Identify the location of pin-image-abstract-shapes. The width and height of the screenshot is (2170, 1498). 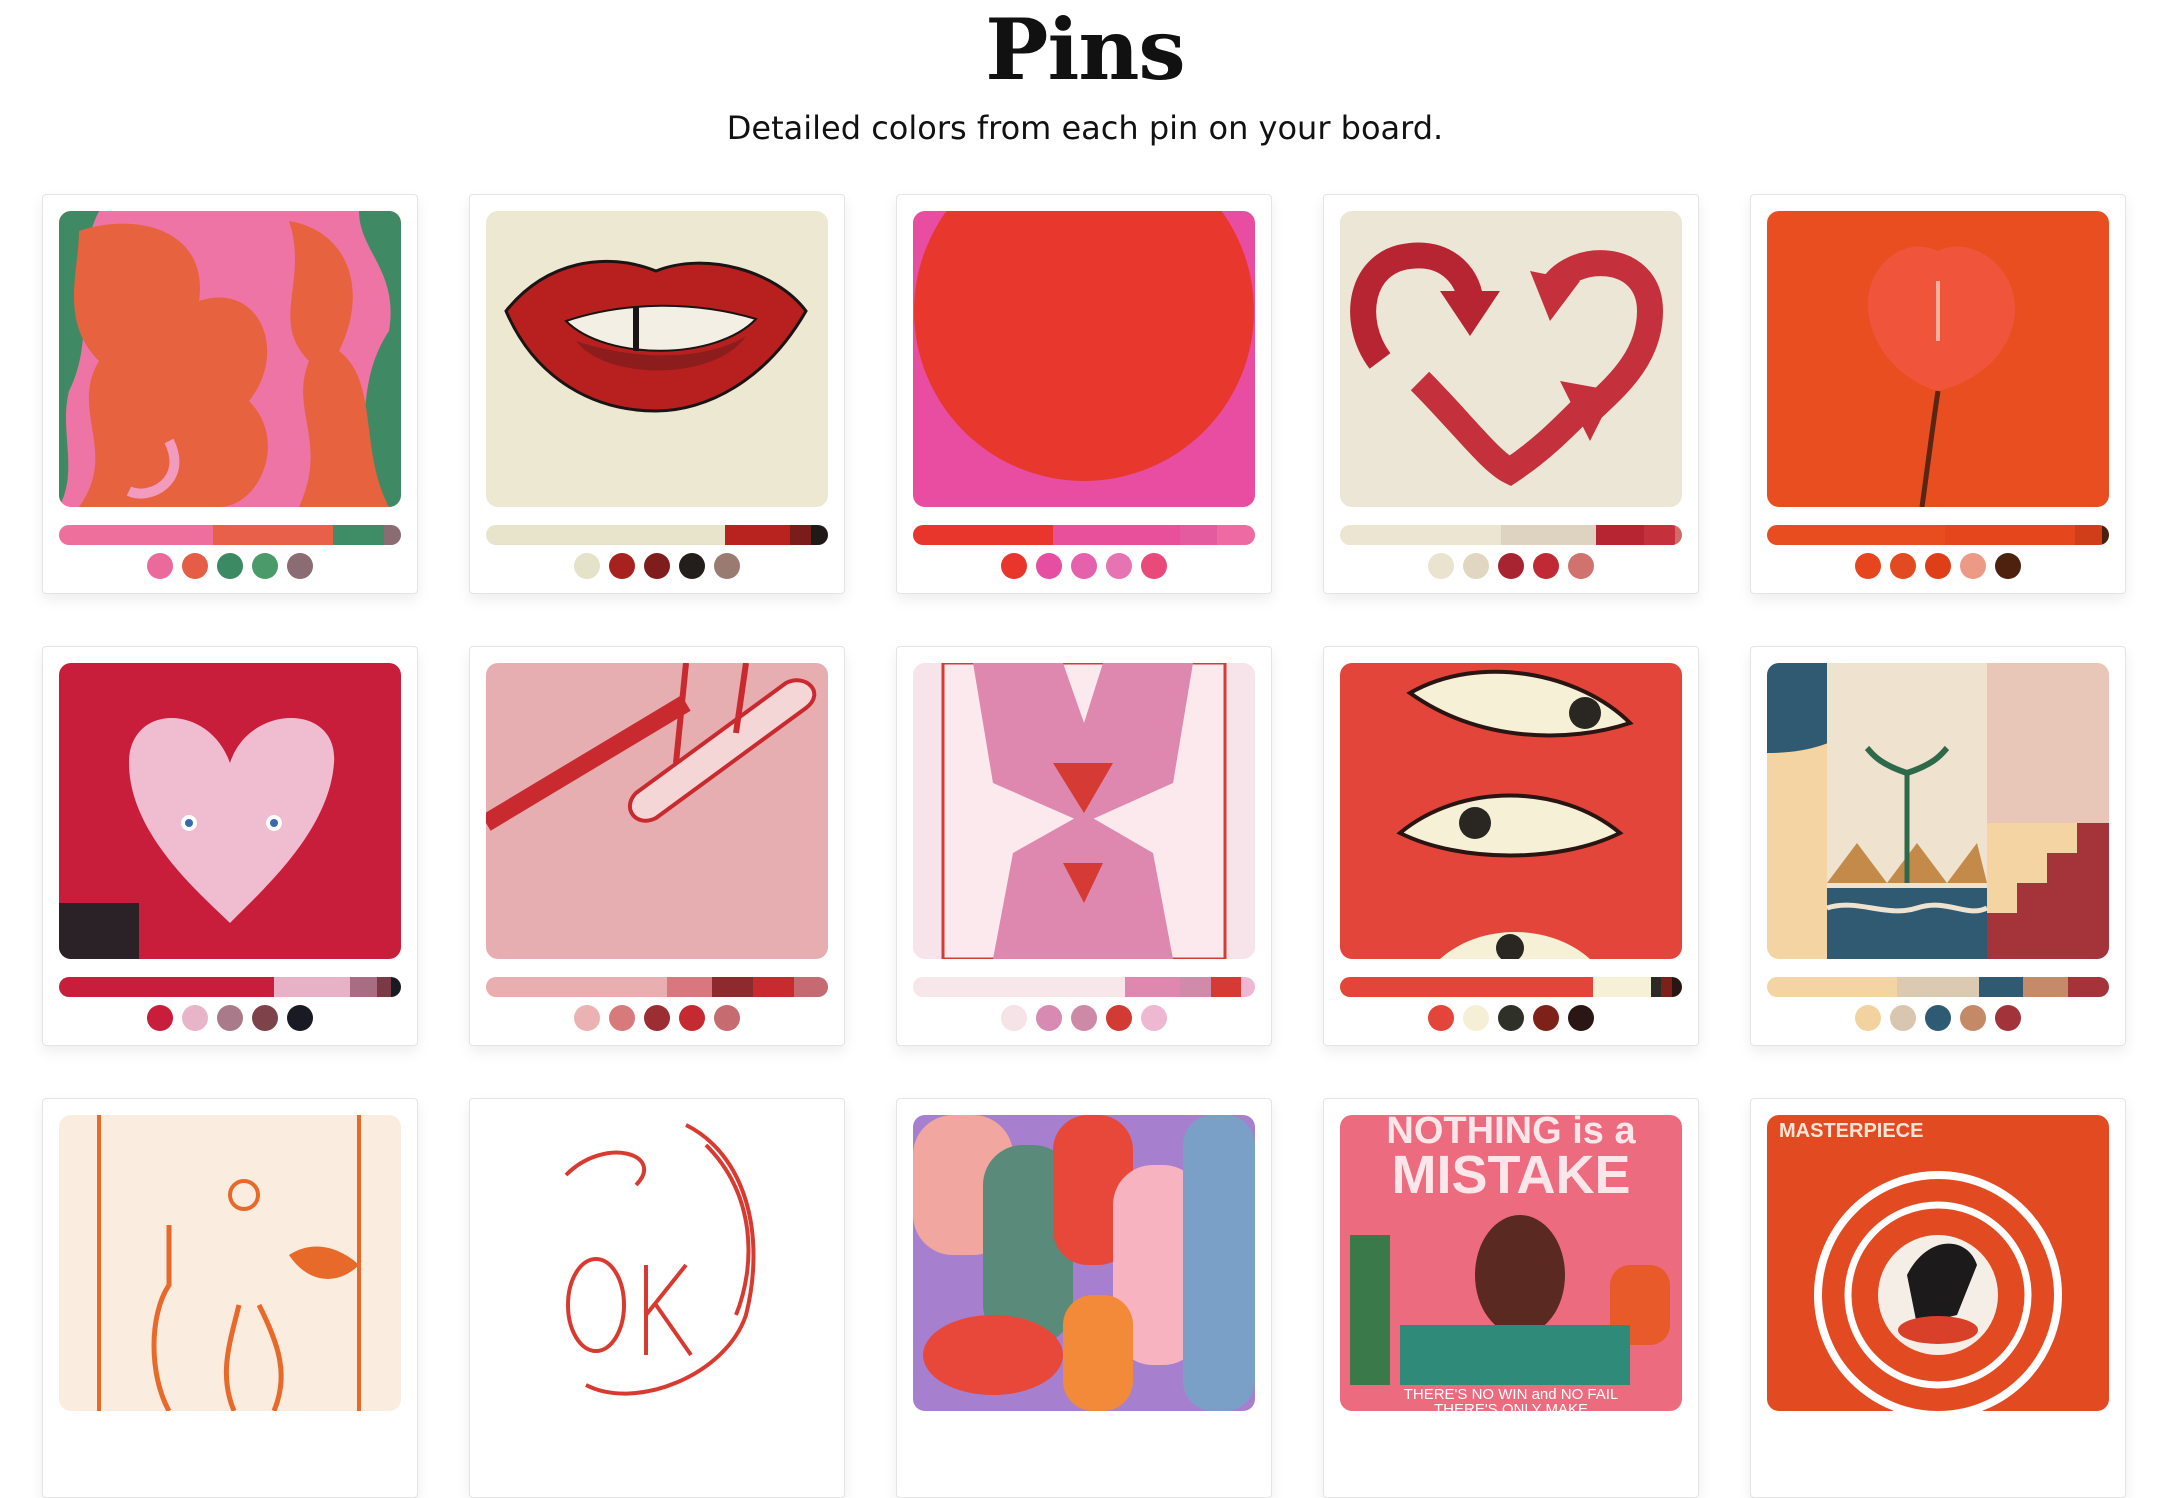
(1084, 1263).